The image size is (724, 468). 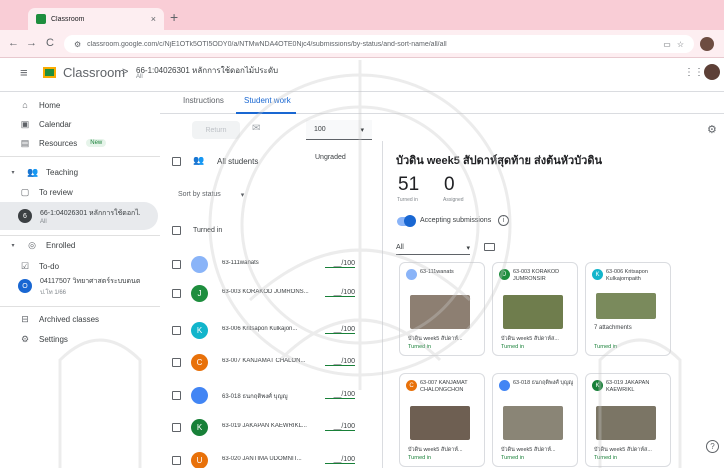 I want to click on reload-icon: C, so click(x=50, y=43).